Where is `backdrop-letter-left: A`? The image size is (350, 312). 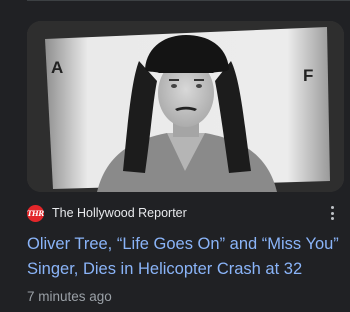
backdrop-letter-left: A is located at coordinates (57, 67).